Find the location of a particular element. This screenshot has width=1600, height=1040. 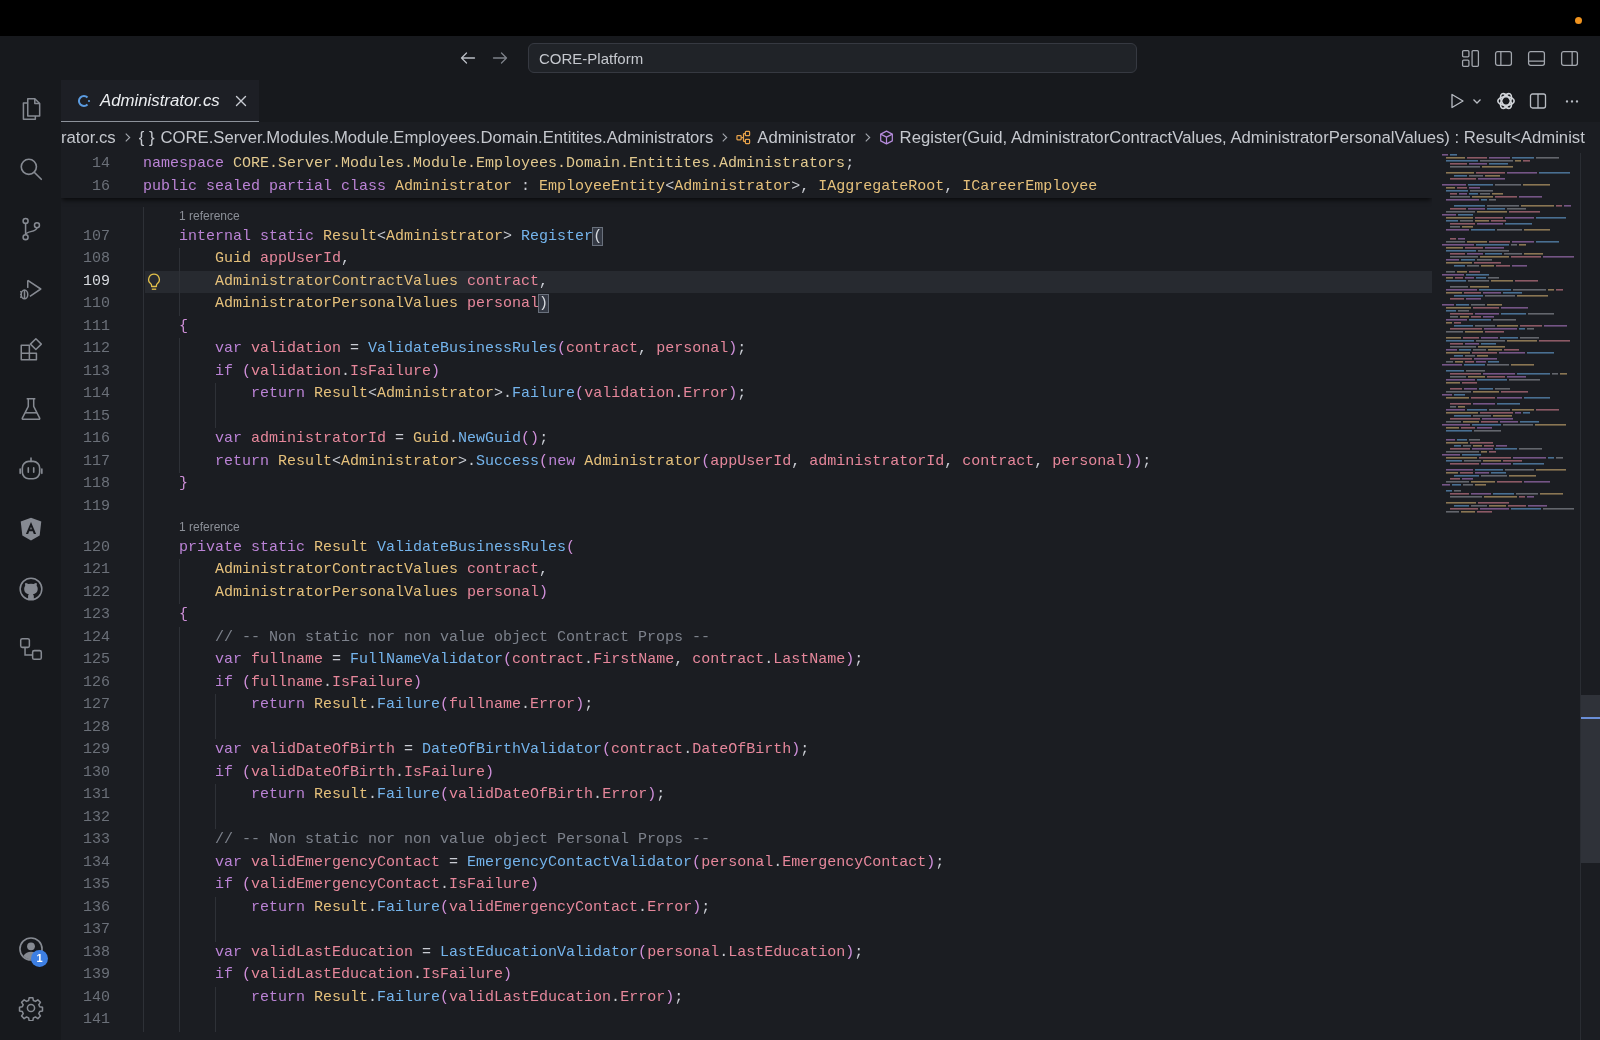

cube-icon is located at coordinates (886, 137).